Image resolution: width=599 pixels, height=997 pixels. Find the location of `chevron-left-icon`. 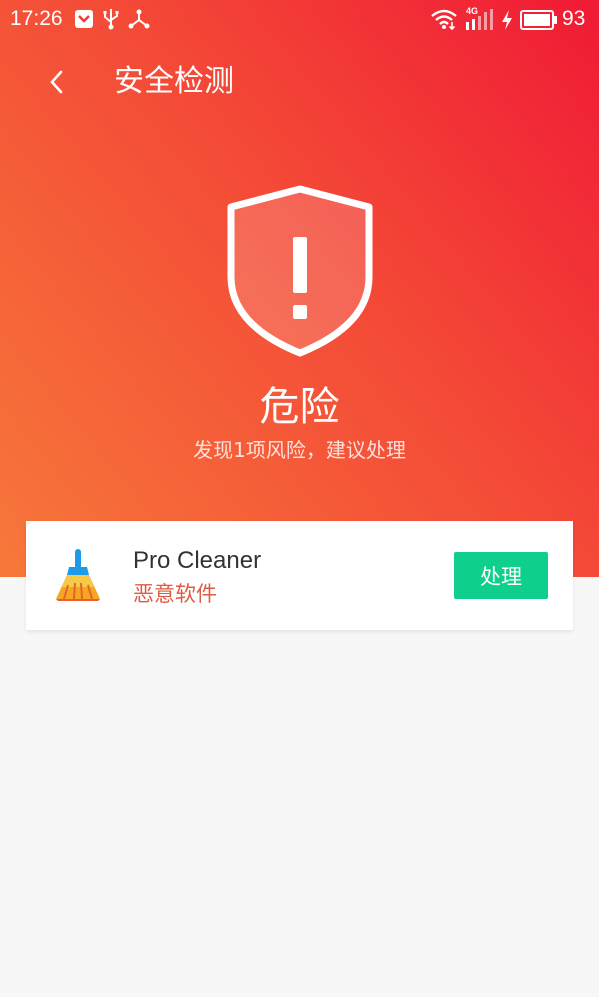

chevron-left-icon is located at coordinates (56, 82).